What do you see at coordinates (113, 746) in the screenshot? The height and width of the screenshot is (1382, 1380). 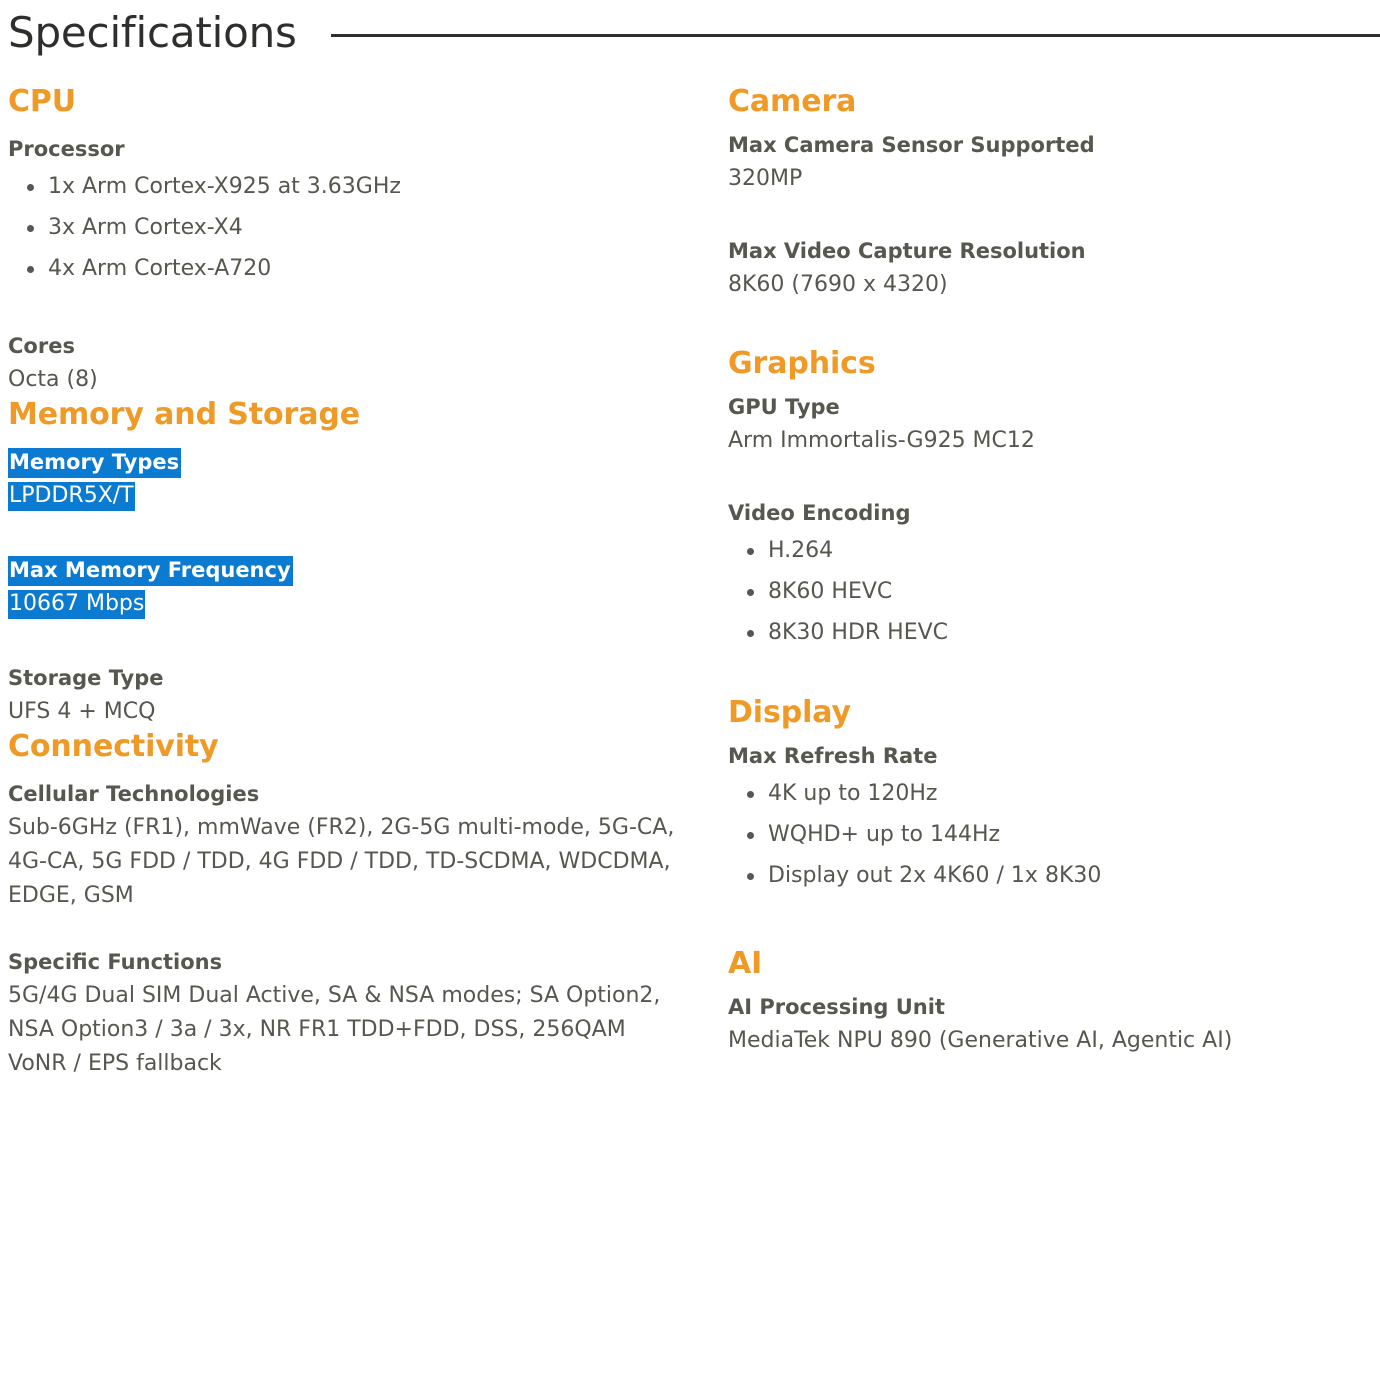 I see `section-heading-connectivity: Connectivity` at bounding box center [113, 746].